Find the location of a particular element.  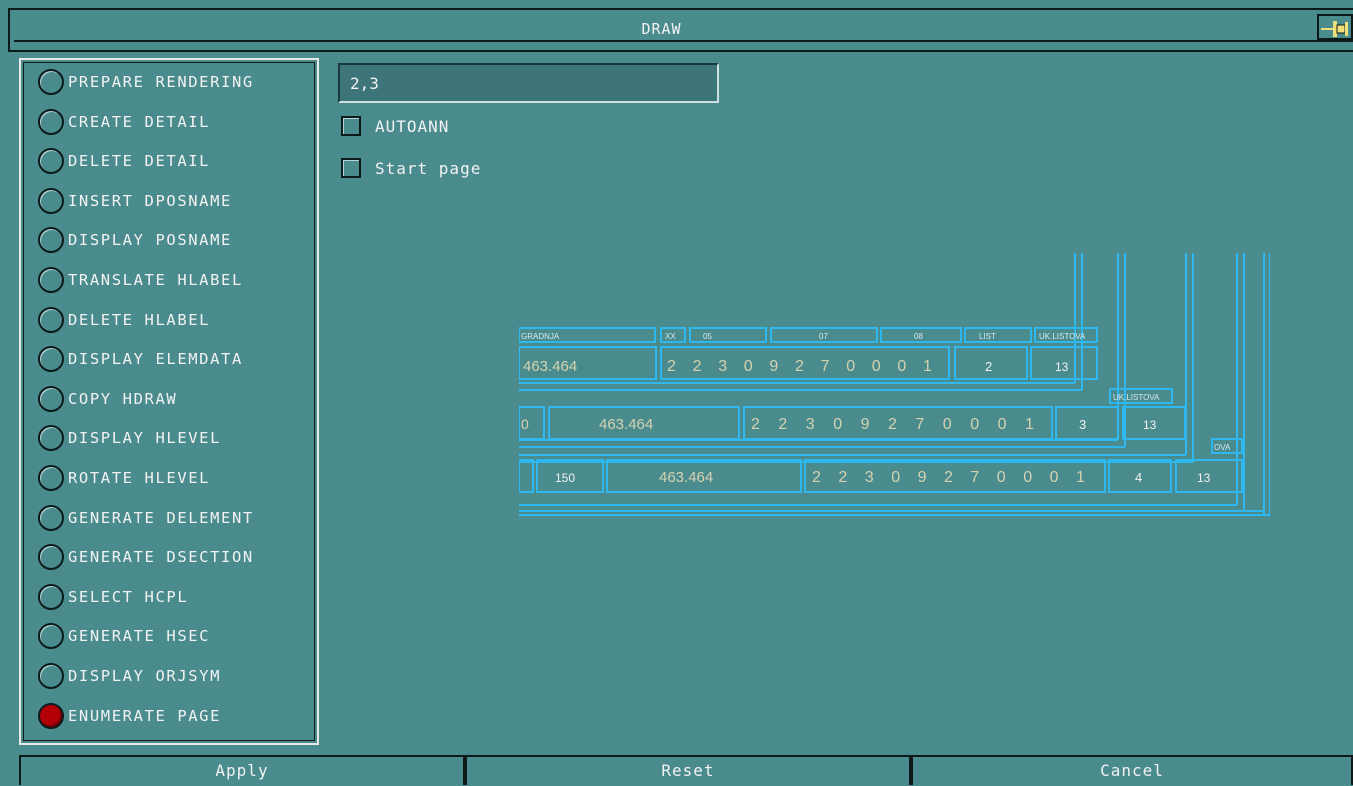

pin-button is located at coordinates (1335, 27).